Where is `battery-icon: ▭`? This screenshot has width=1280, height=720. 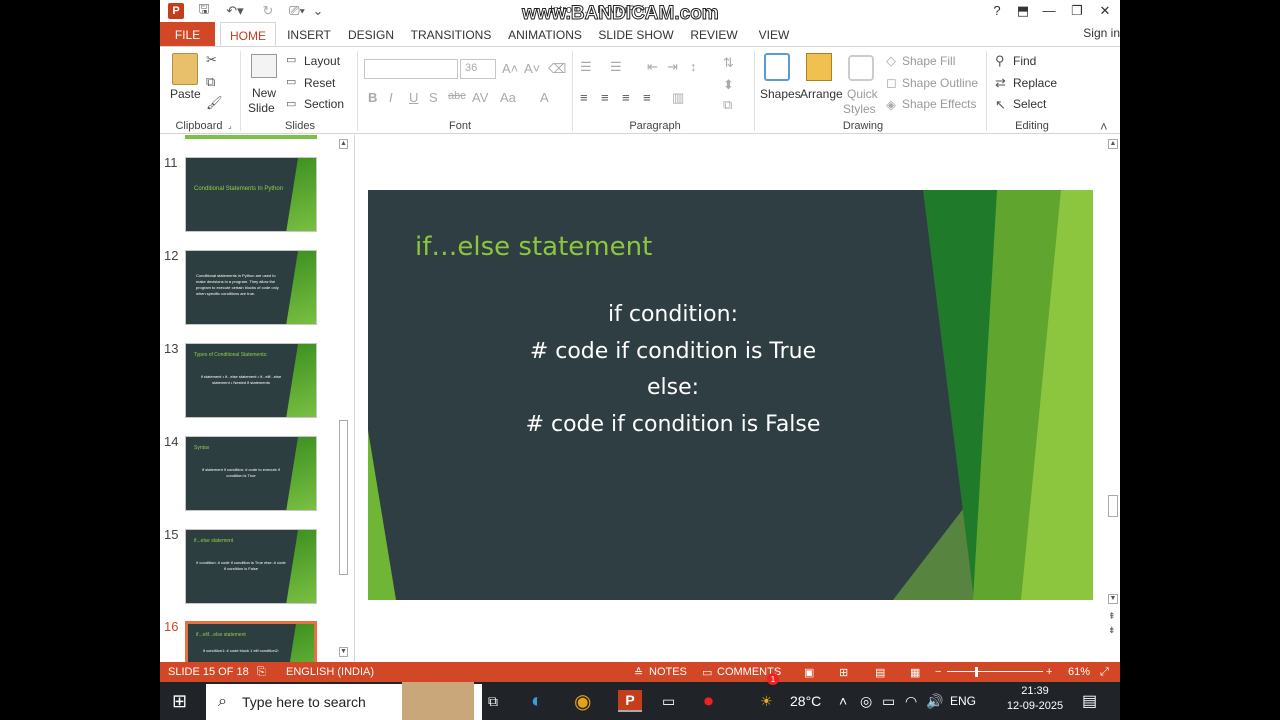
battery-icon: ▭ is located at coordinates (888, 701).